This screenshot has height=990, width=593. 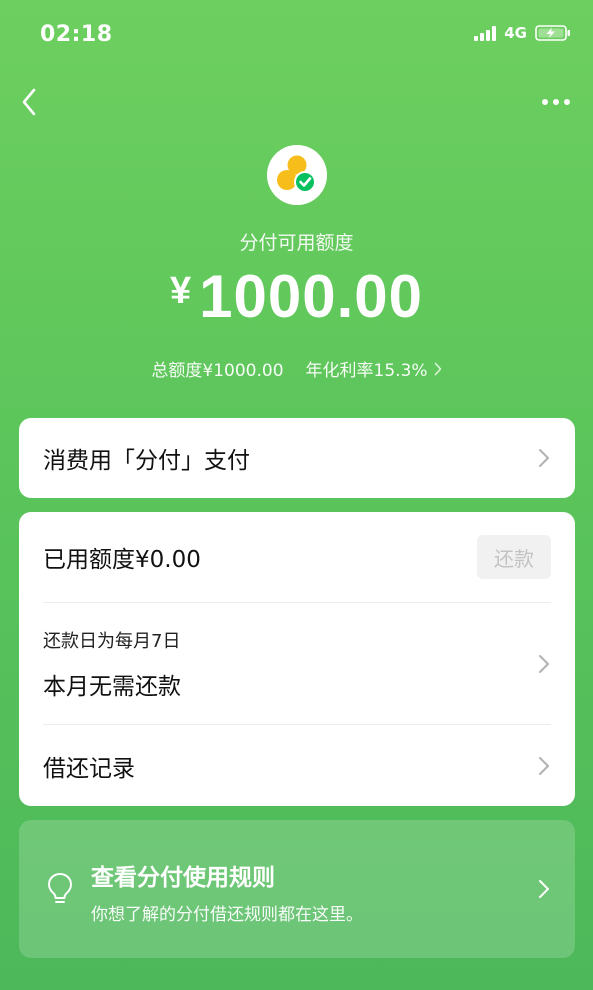 What do you see at coordinates (112, 686) in the screenshot?
I see `repay-status: 本月无需还款` at bounding box center [112, 686].